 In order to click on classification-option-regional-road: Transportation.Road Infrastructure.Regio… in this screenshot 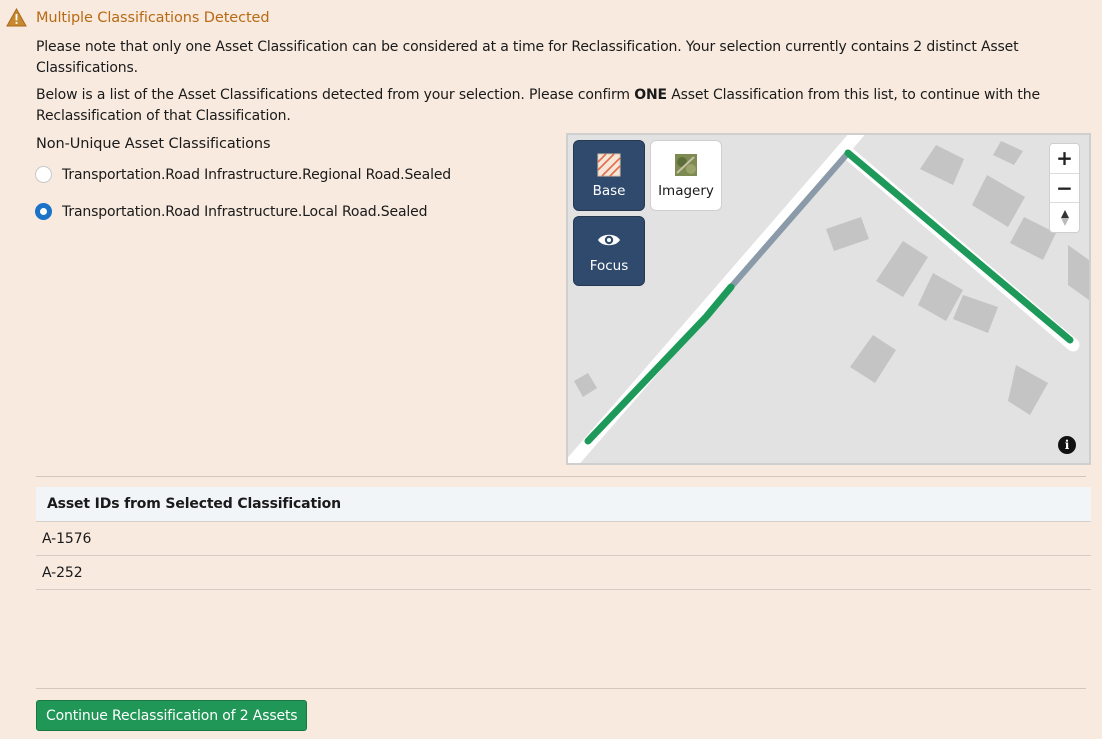, I will do `click(243, 174)`.